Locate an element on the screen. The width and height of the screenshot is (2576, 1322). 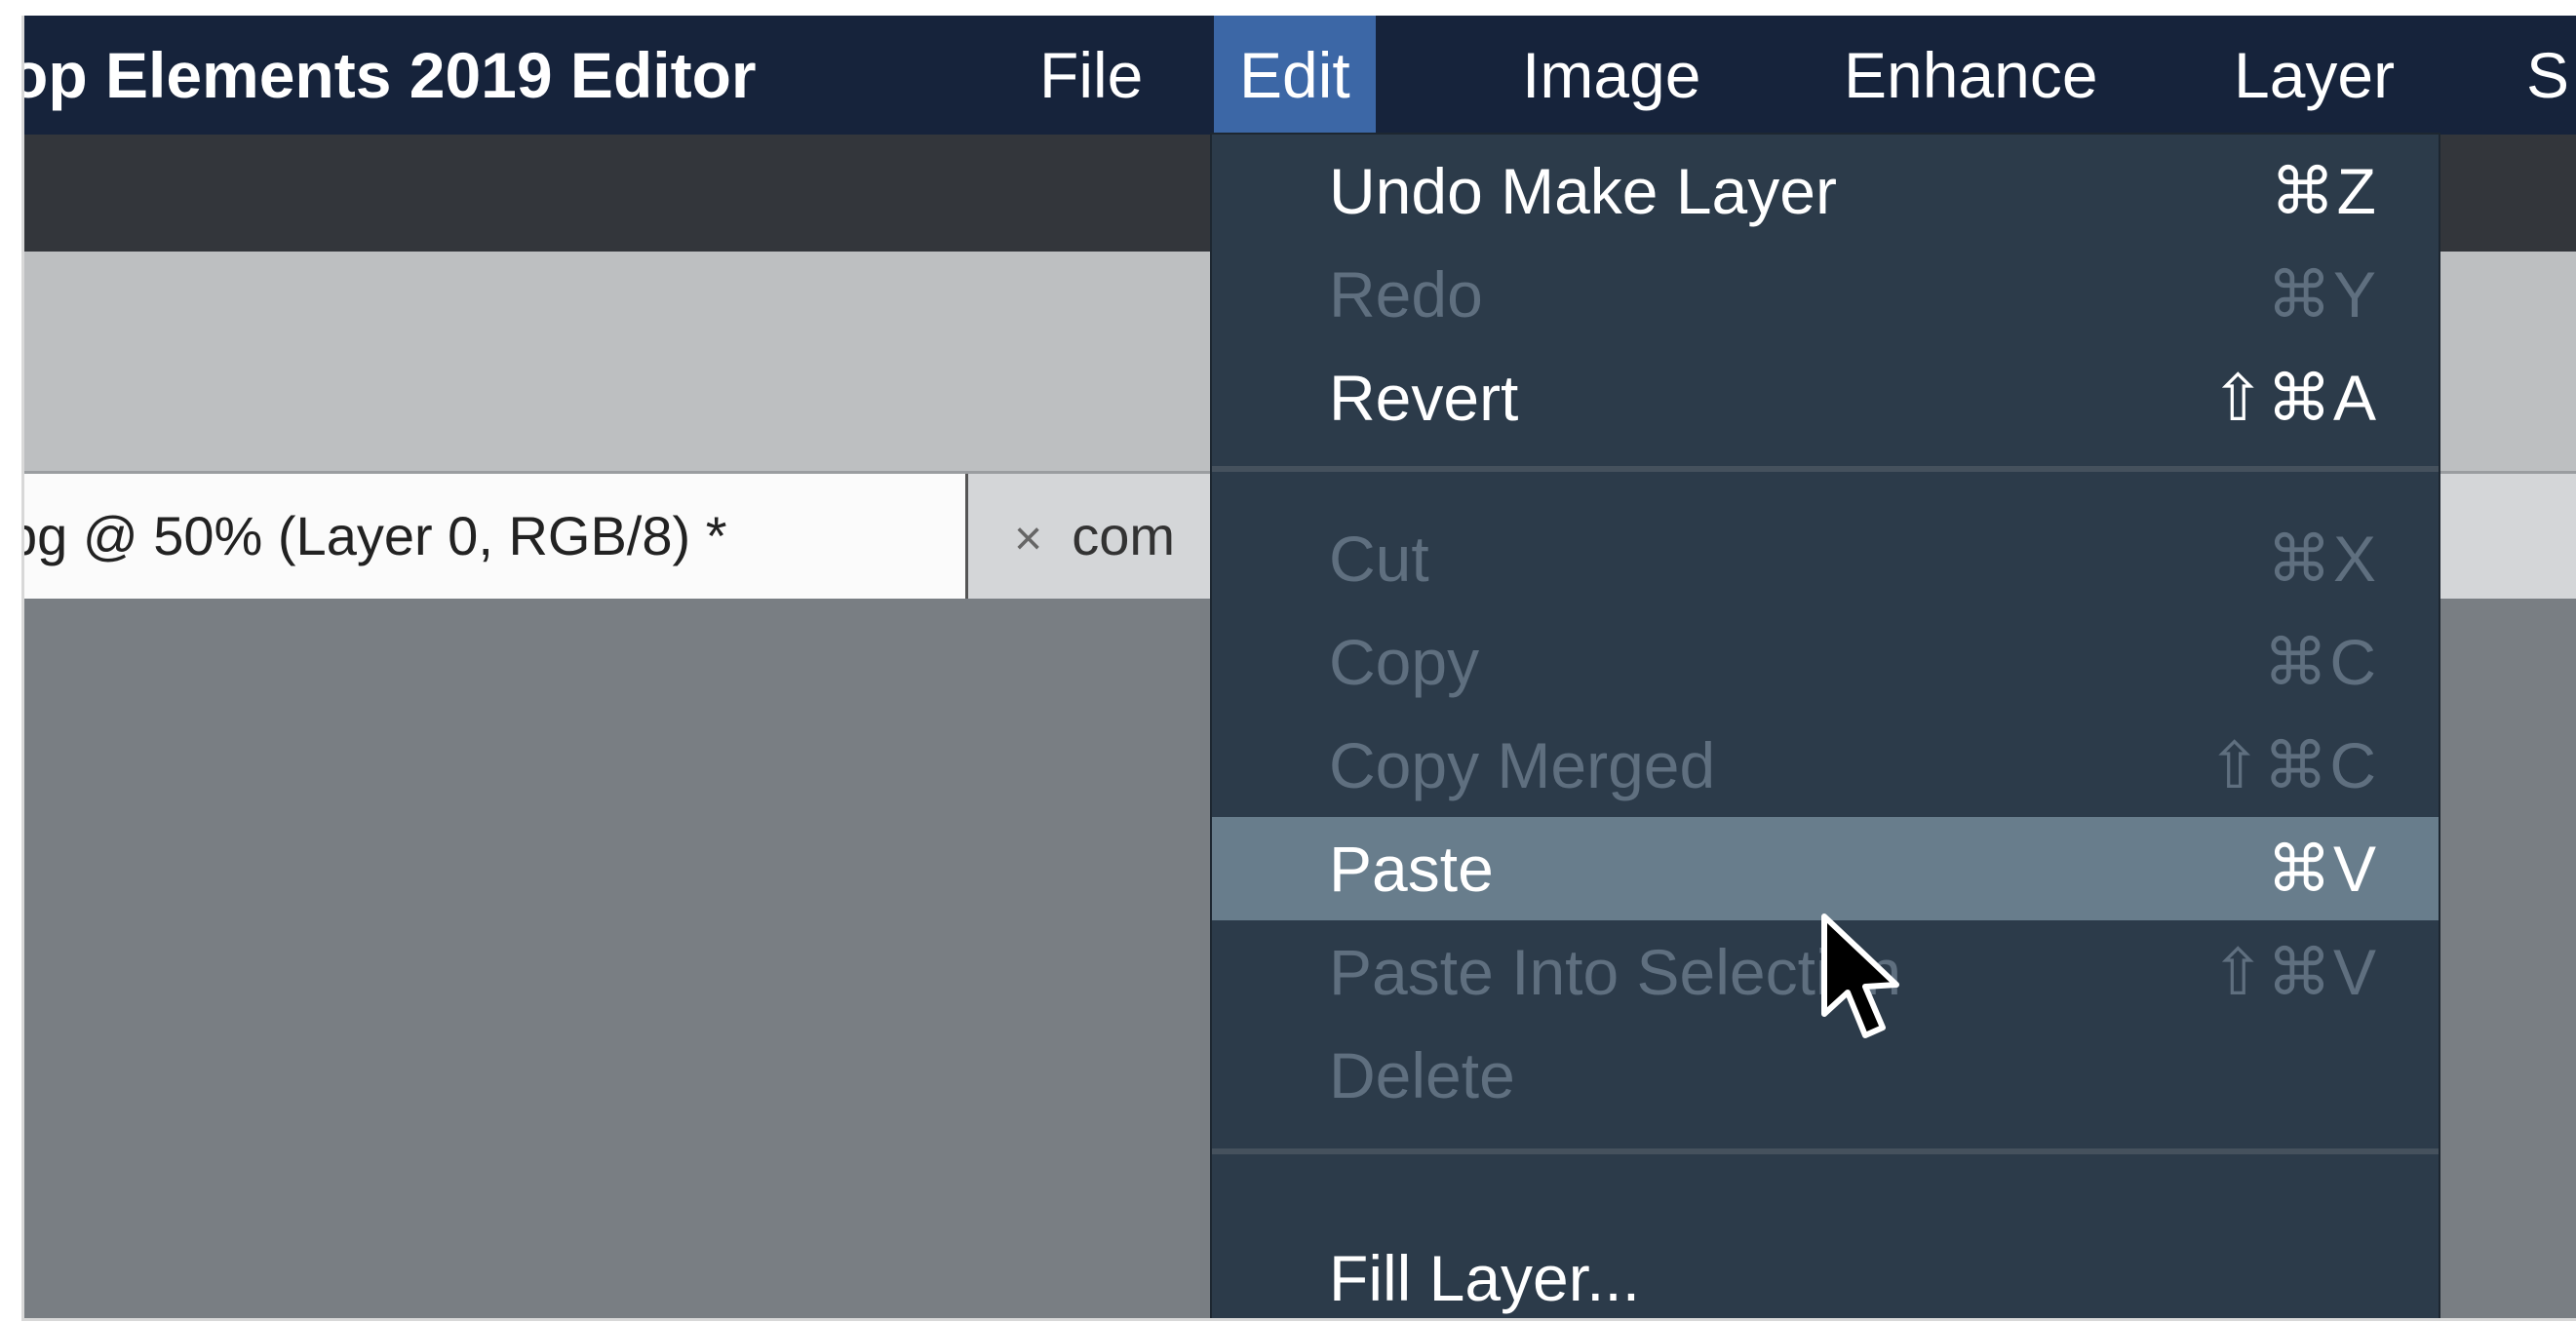
shortcut-label: ⌘Y is located at coordinates (2322, 294).